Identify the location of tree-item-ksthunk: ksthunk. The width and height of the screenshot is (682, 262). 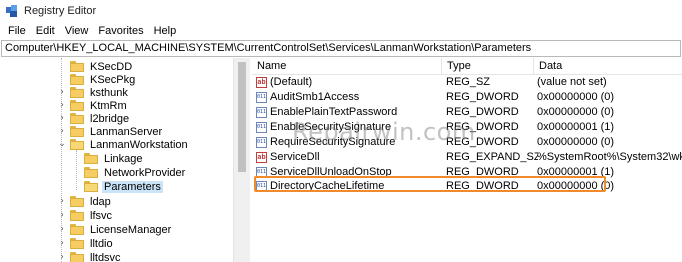
(100, 92).